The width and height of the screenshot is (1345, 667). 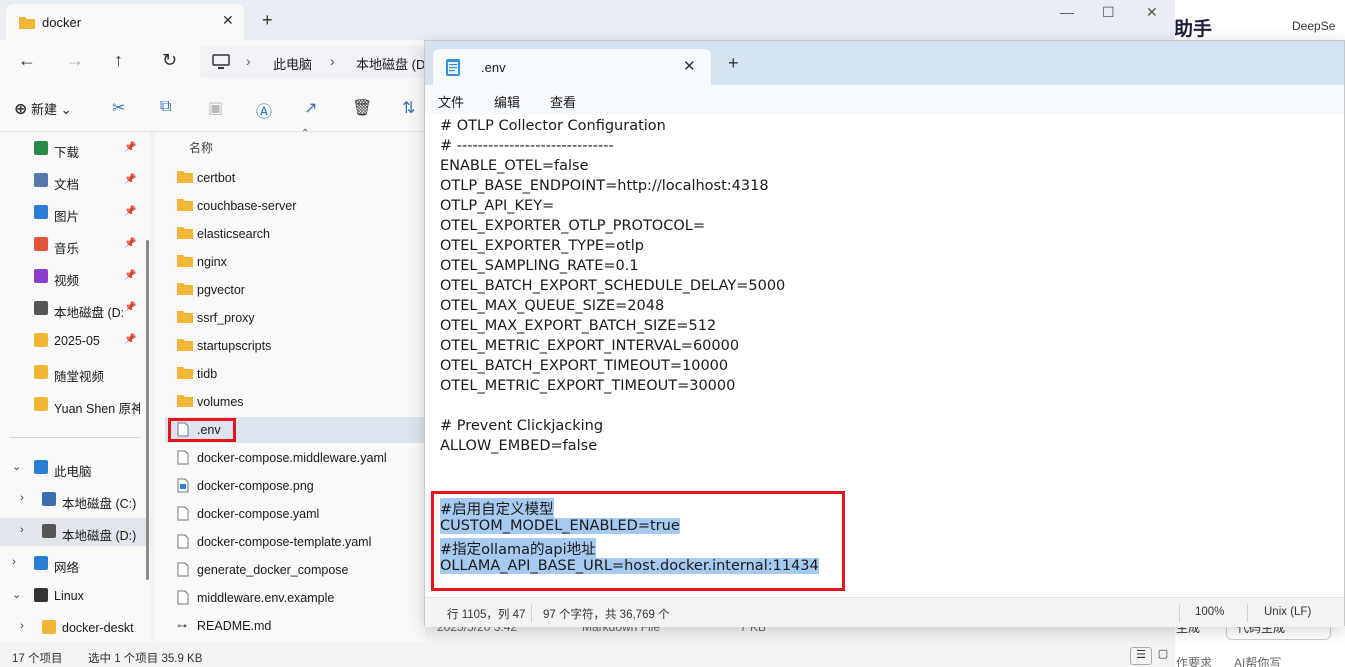 What do you see at coordinates (408, 108) in the screenshot?
I see `sort-icon: ⇅` at bounding box center [408, 108].